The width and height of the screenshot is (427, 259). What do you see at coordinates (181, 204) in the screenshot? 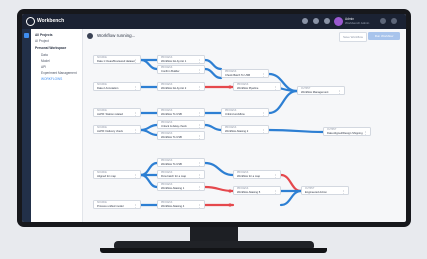
I see `workflow-node: PROCESS Workflow Aliasing 4 ⋮` at bounding box center [181, 204].